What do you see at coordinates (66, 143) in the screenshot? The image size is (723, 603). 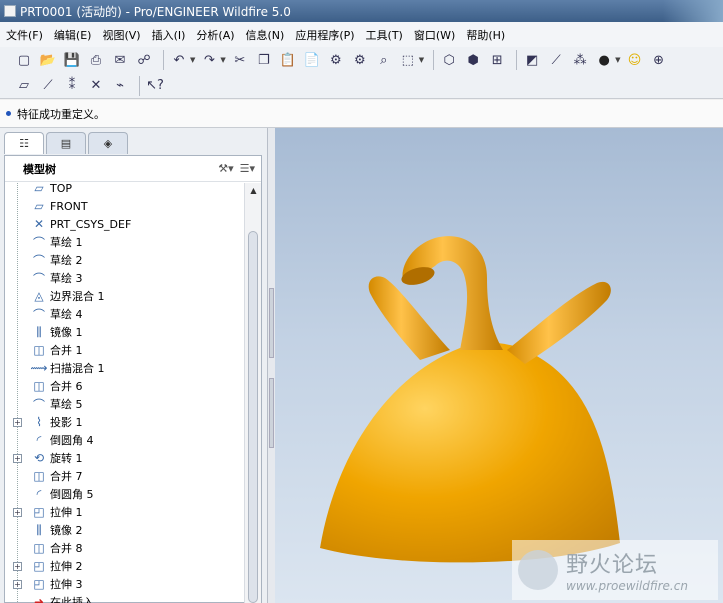 I see `folder-browser-tab: ▤` at bounding box center [66, 143].